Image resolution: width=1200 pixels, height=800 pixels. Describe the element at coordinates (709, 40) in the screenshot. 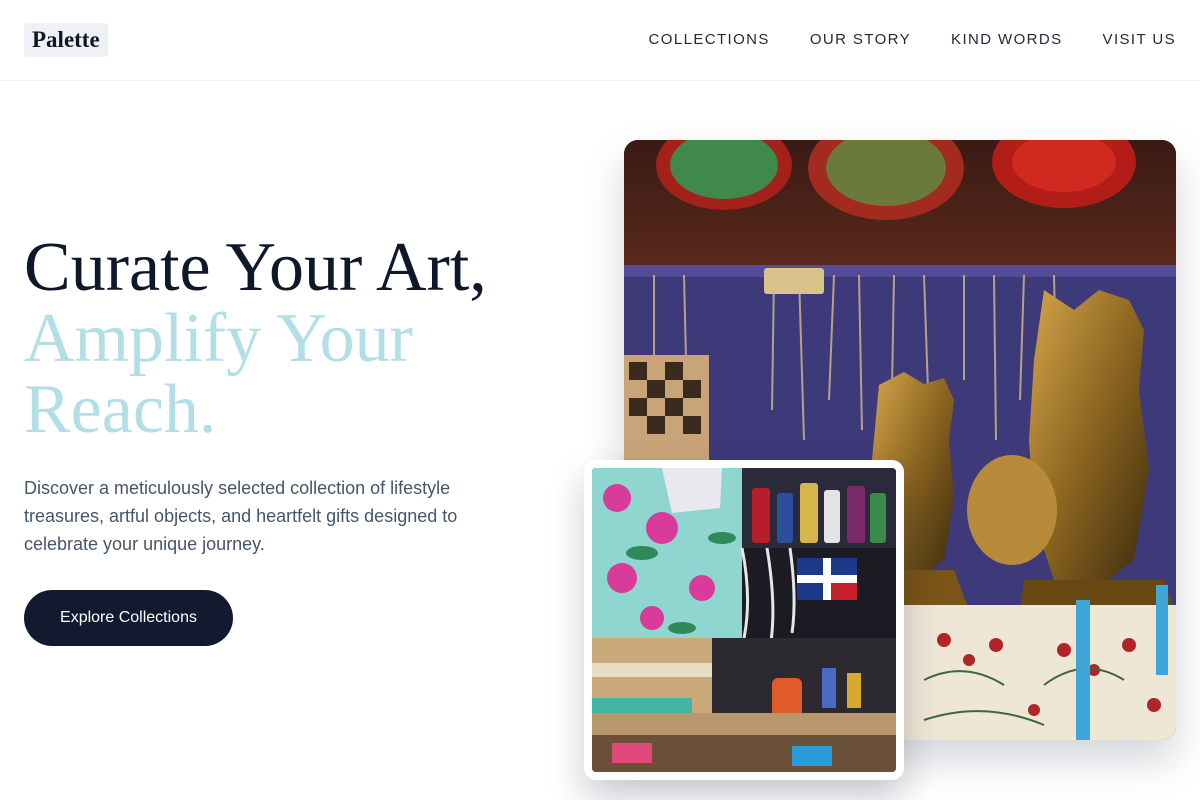

I see `nav-collections: COLLECTIONS` at that location.